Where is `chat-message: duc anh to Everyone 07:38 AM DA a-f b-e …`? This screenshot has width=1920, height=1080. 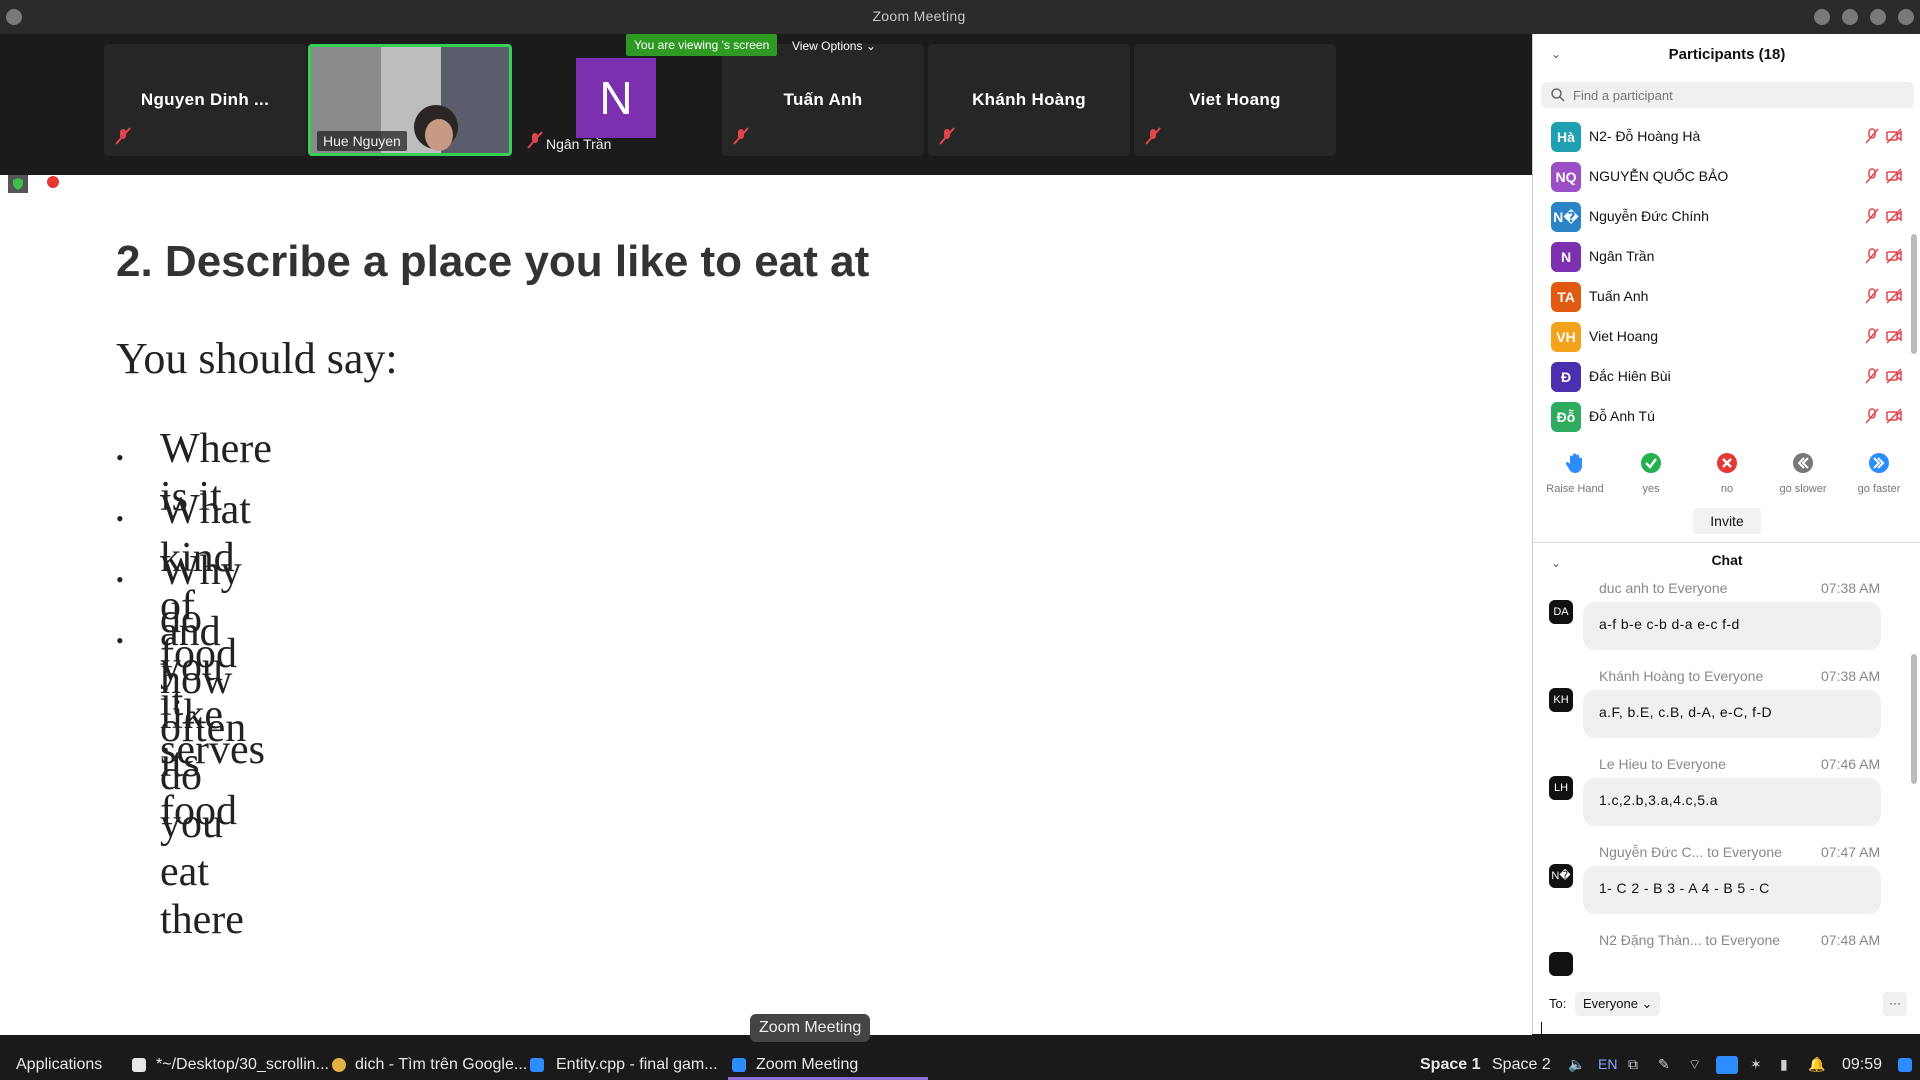 chat-message: duc anh to Everyone 07:38 AM DA a-f b-e … is located at coordinates (1723, 618).